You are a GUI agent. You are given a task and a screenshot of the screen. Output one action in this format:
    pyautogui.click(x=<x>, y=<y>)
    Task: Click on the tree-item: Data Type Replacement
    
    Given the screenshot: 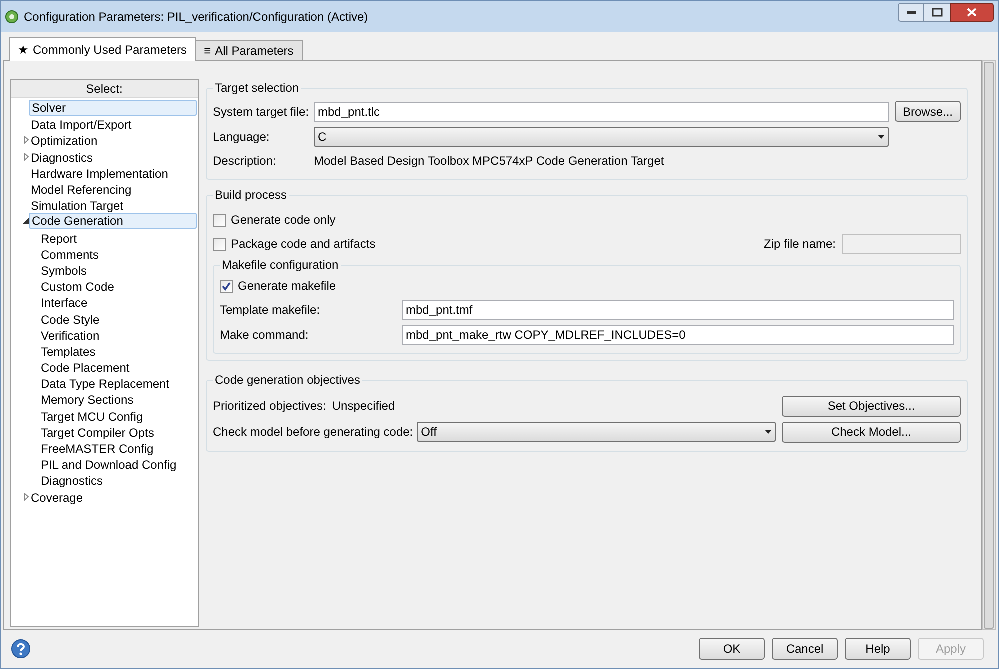 What is the action you would take?
    pyautogui.click(x=118, y=383)
    